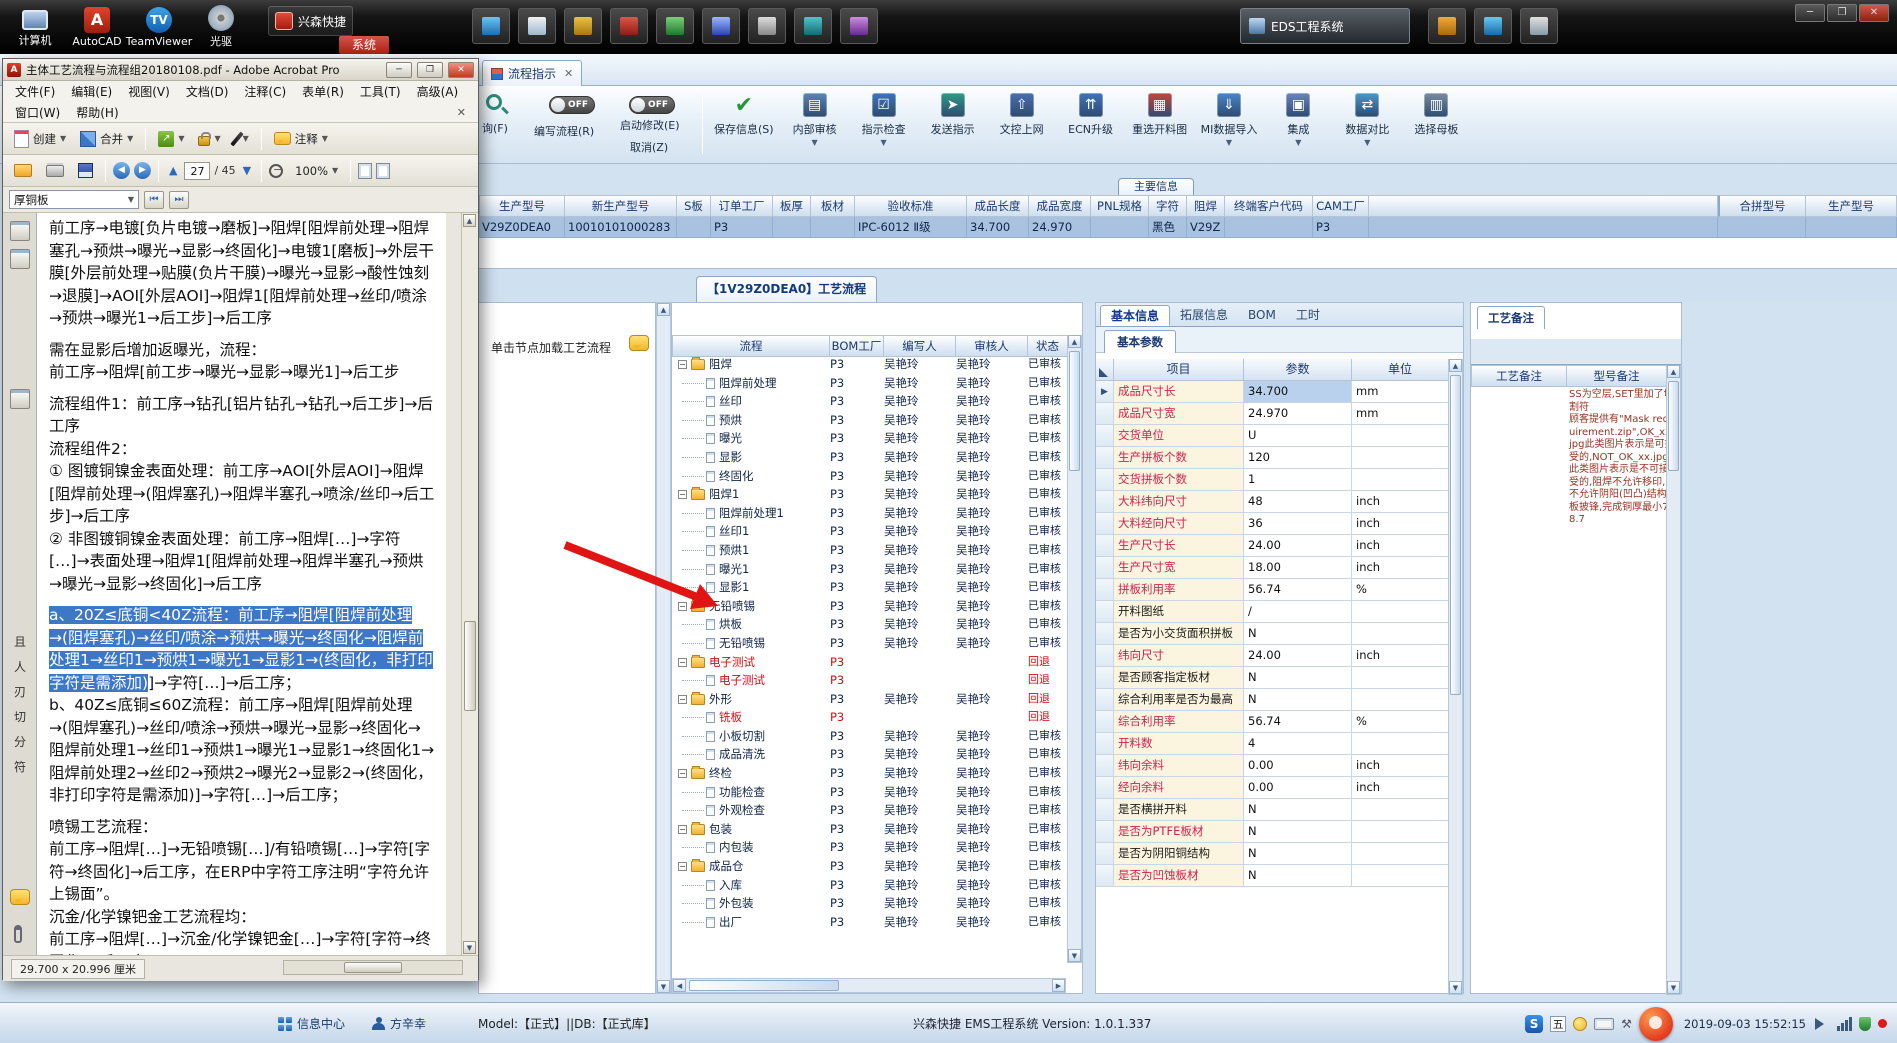  I want to click on param-row: 开料数 4, so click(1272, 744).